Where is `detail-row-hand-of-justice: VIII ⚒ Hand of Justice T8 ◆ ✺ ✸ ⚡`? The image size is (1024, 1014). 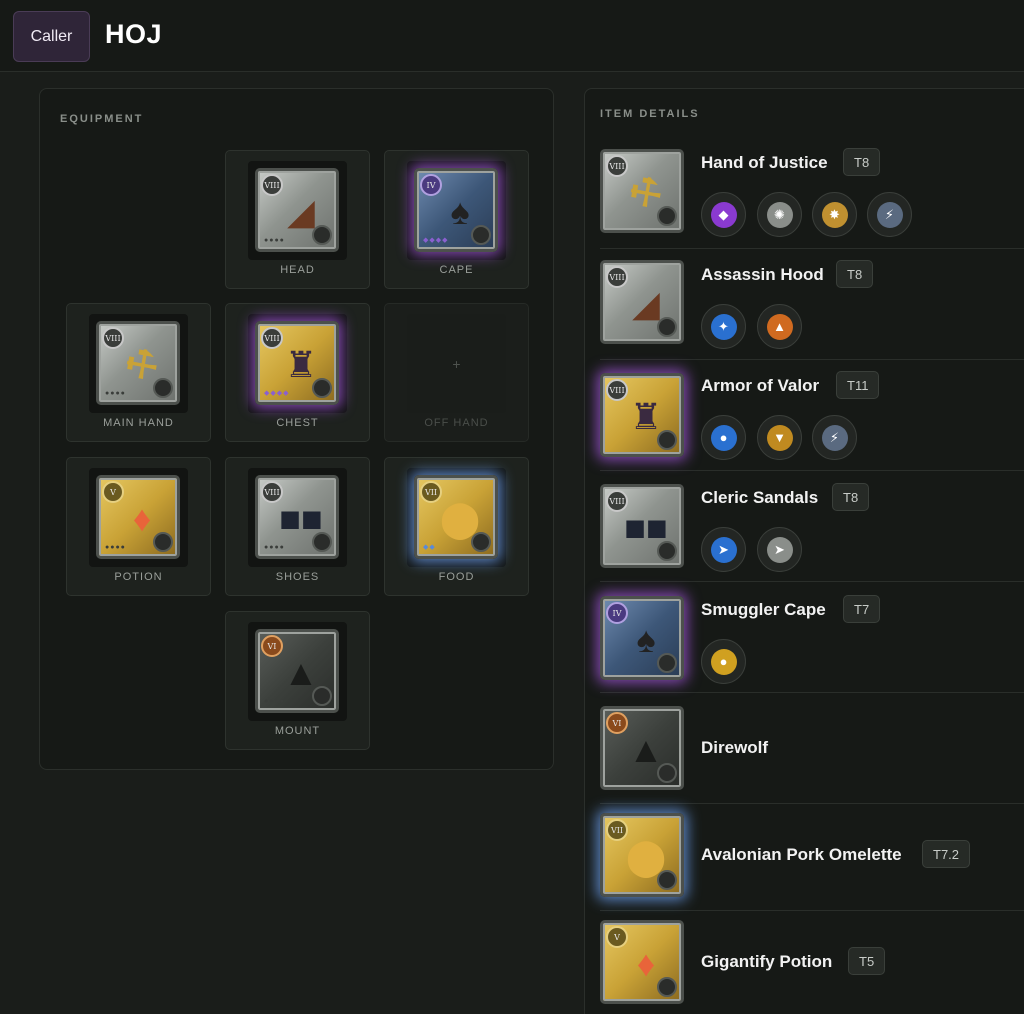 detail-row-hand-of-justice: VIII ⚒ Hand of Justice T8 ◆ ✺ ✸ ⚡ is located at coordinates (812, 194).